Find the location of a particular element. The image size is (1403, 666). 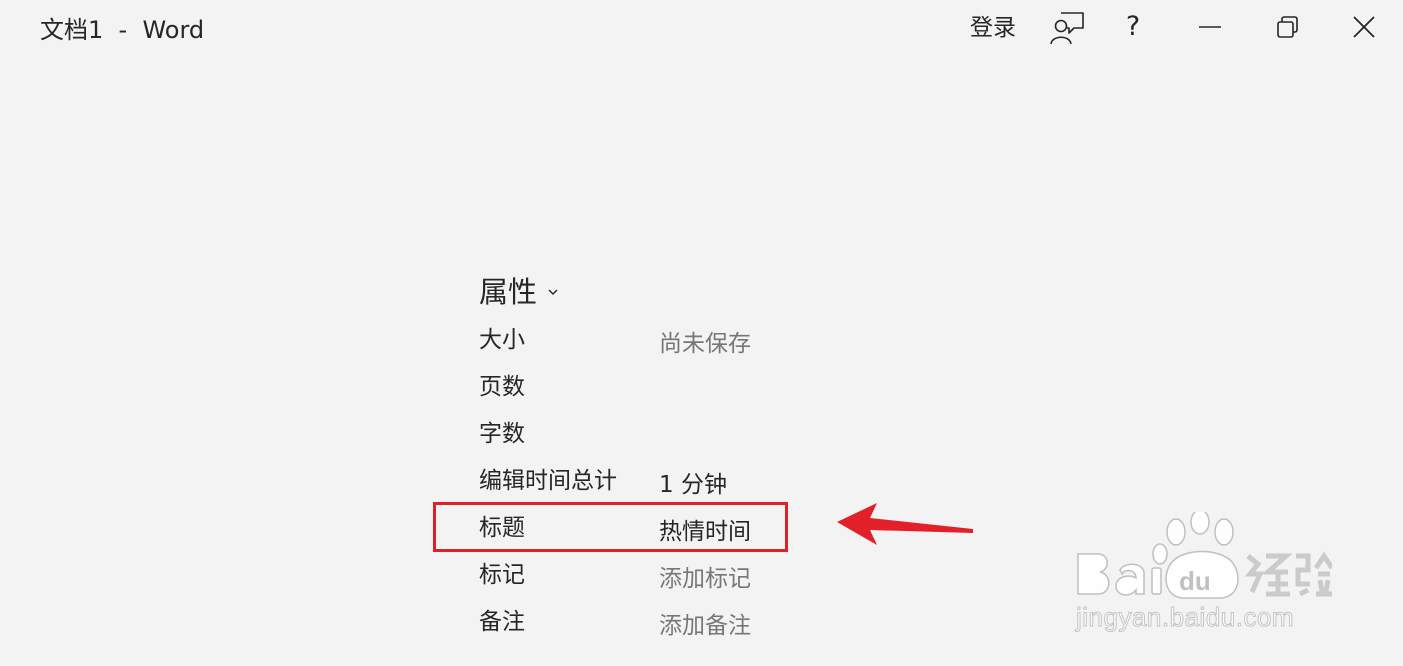

property-label: 编辑时间总计 is located at coordinates (548, 481).